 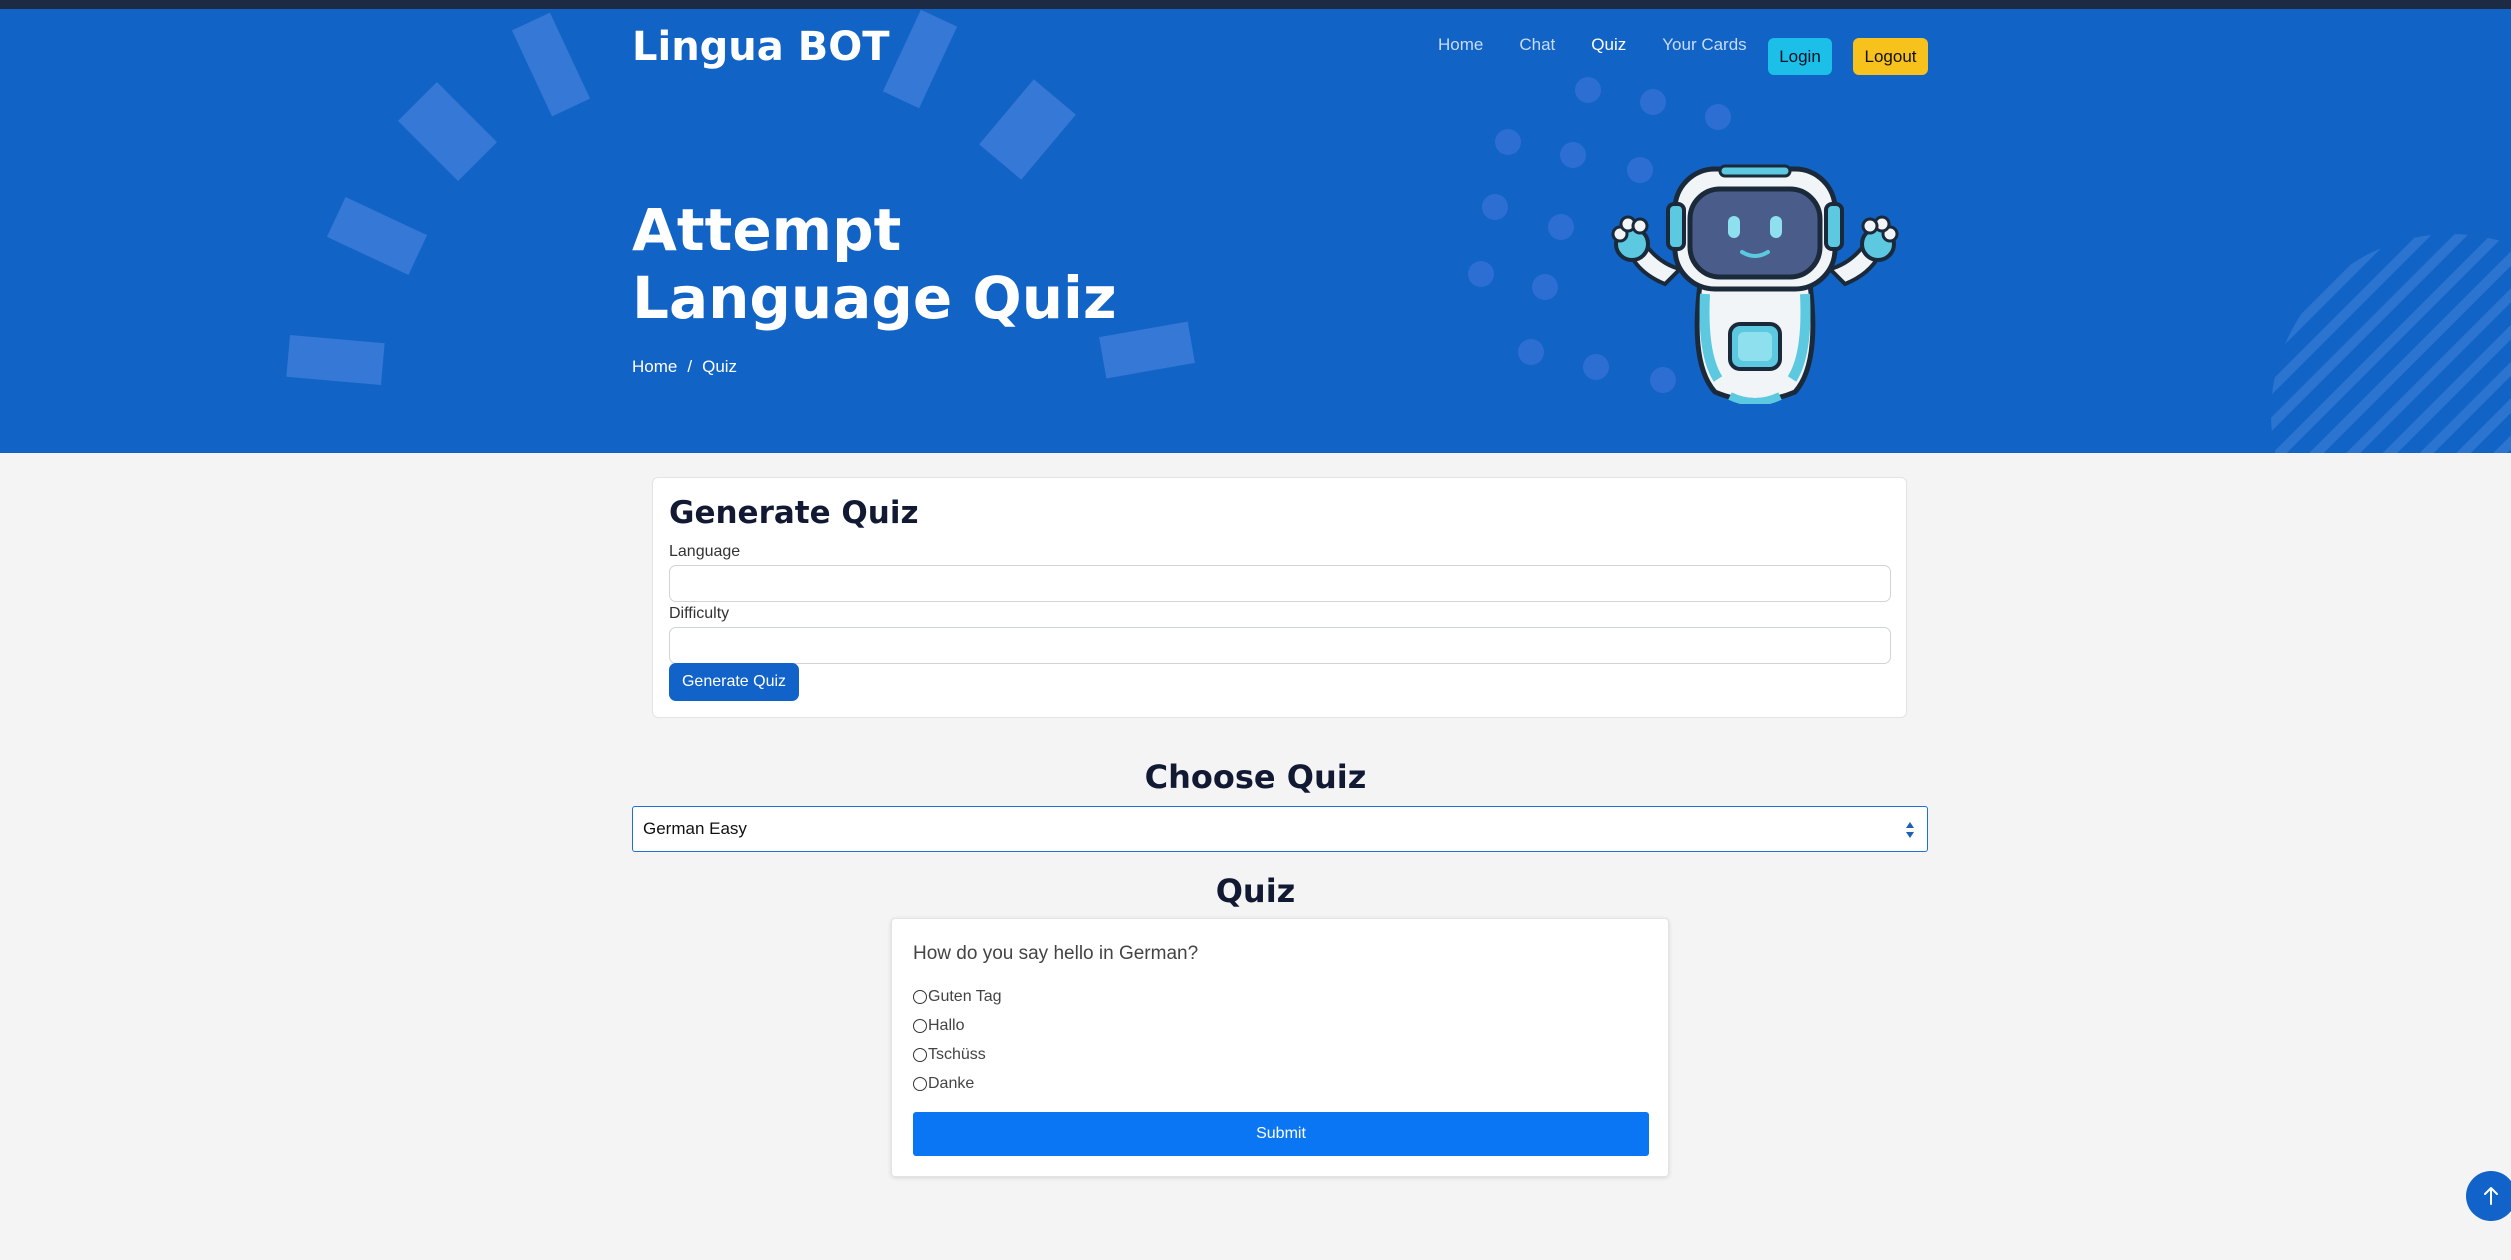 I want to click on option-label: Guten Tag, so click(x=965, y=996).